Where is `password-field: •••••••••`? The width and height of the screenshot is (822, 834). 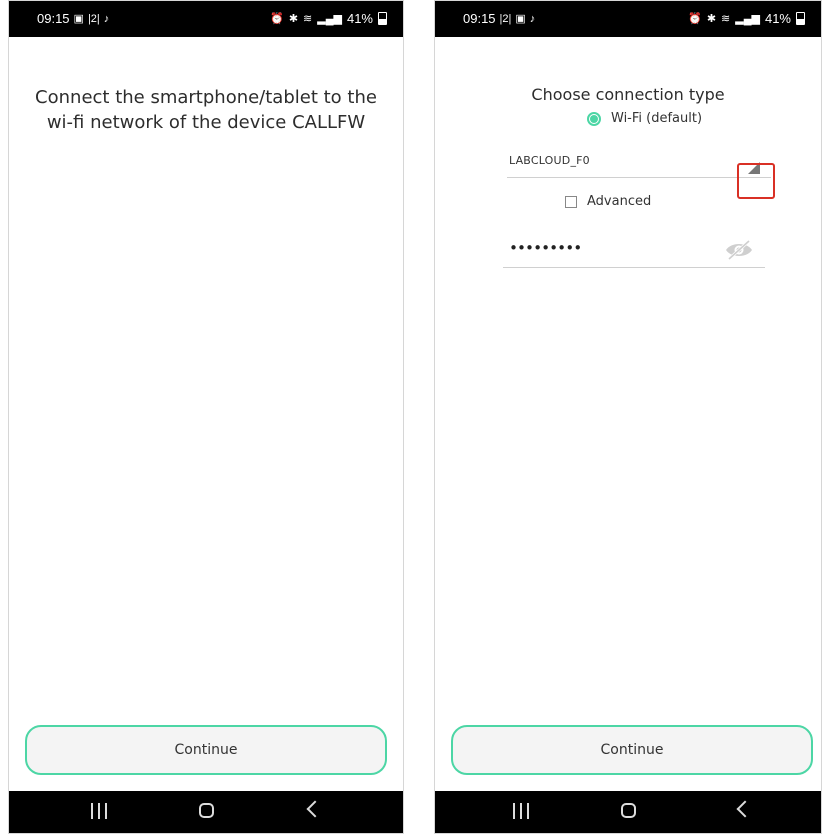
password-field: ••••••••• is located at coordinates (634, 252).